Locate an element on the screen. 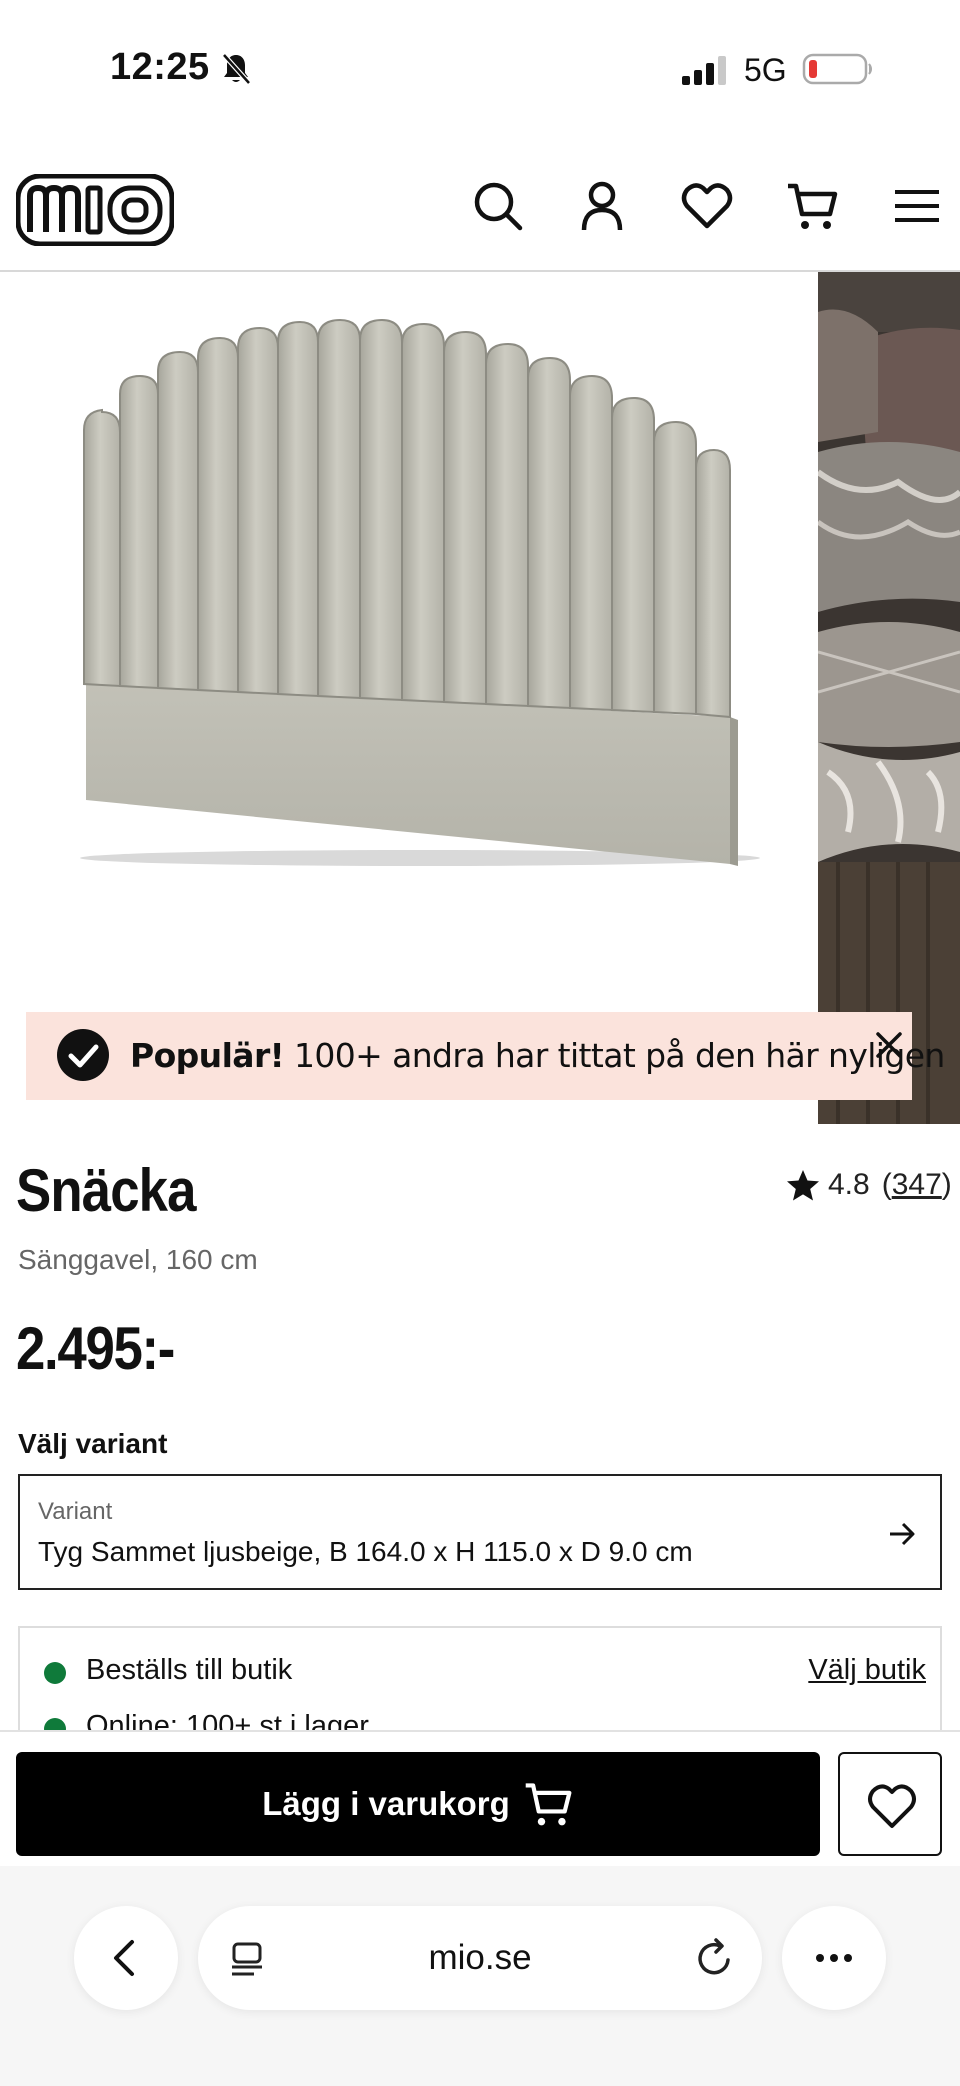 The width and height of the screenshot is (960, 2086). bell-slash-icon is located at coordinates (236, 69).